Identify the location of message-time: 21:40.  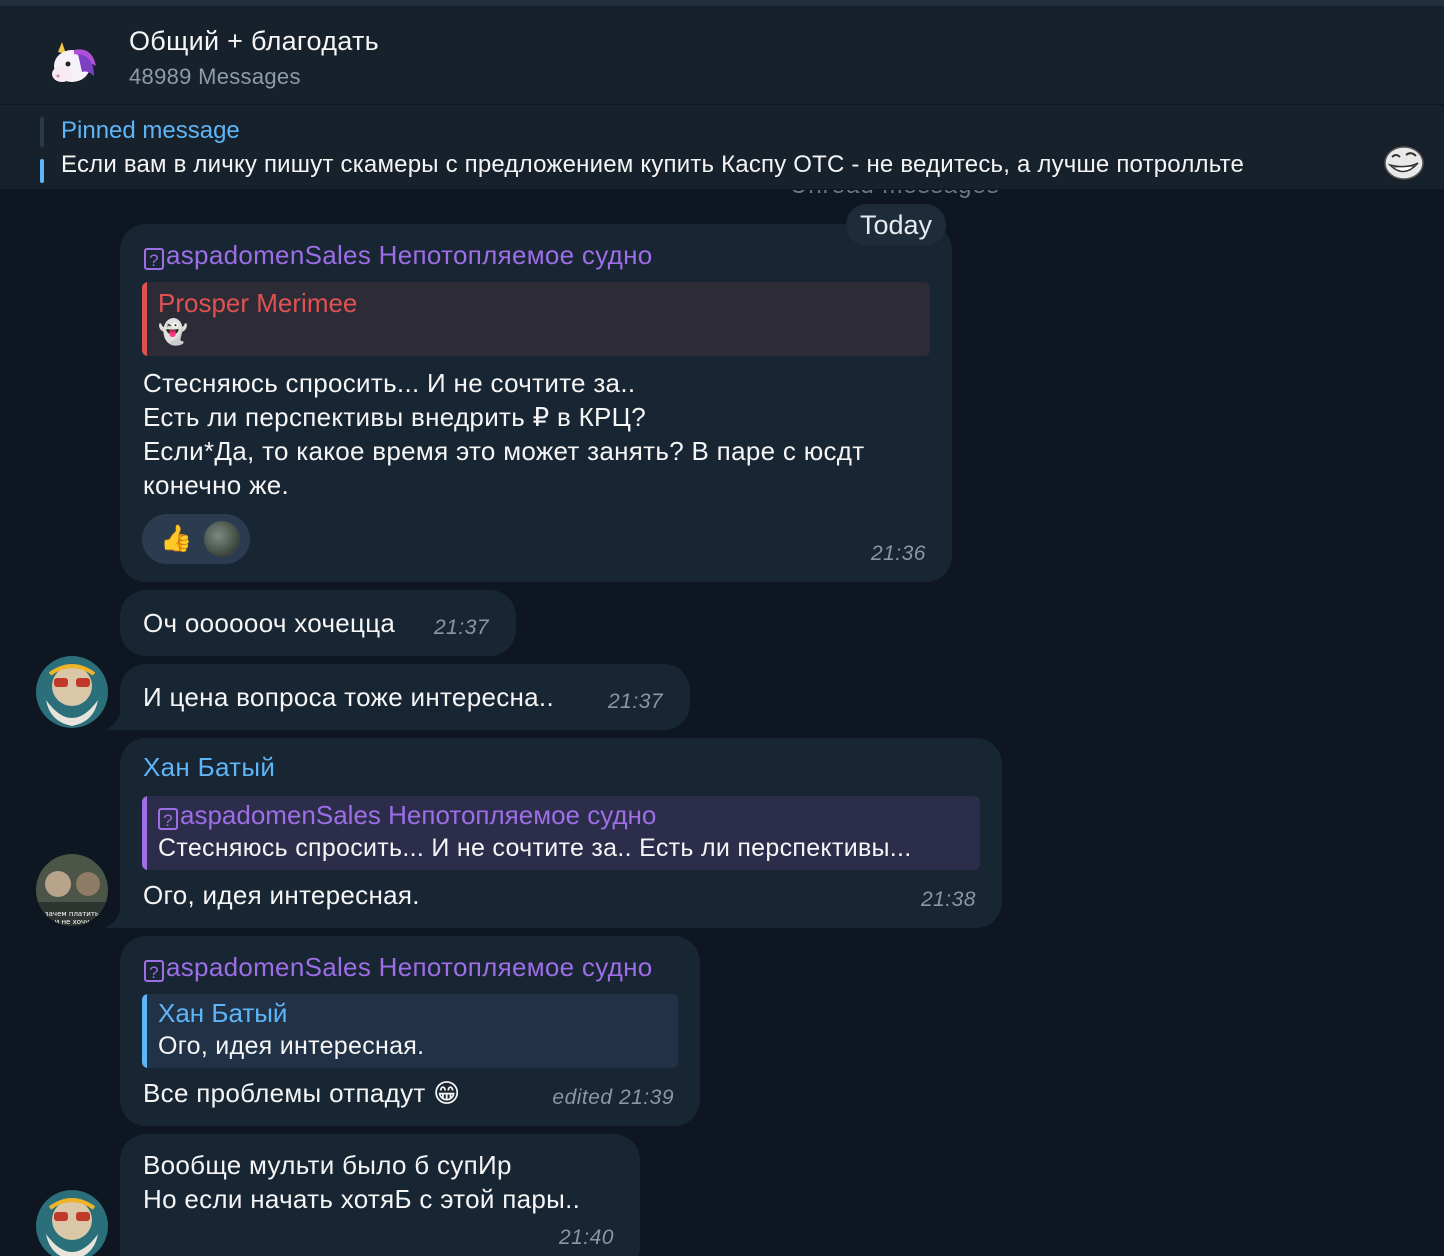
(586, 1237).